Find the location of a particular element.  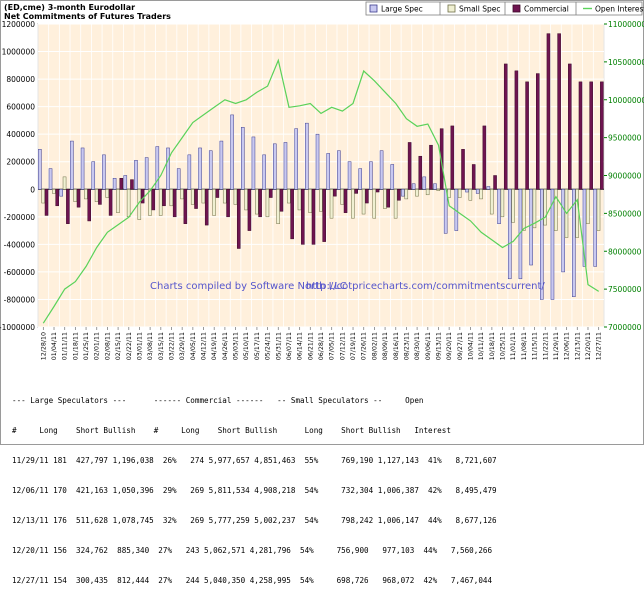

y-tick-left: 0 is located at coordinates (32, 189).